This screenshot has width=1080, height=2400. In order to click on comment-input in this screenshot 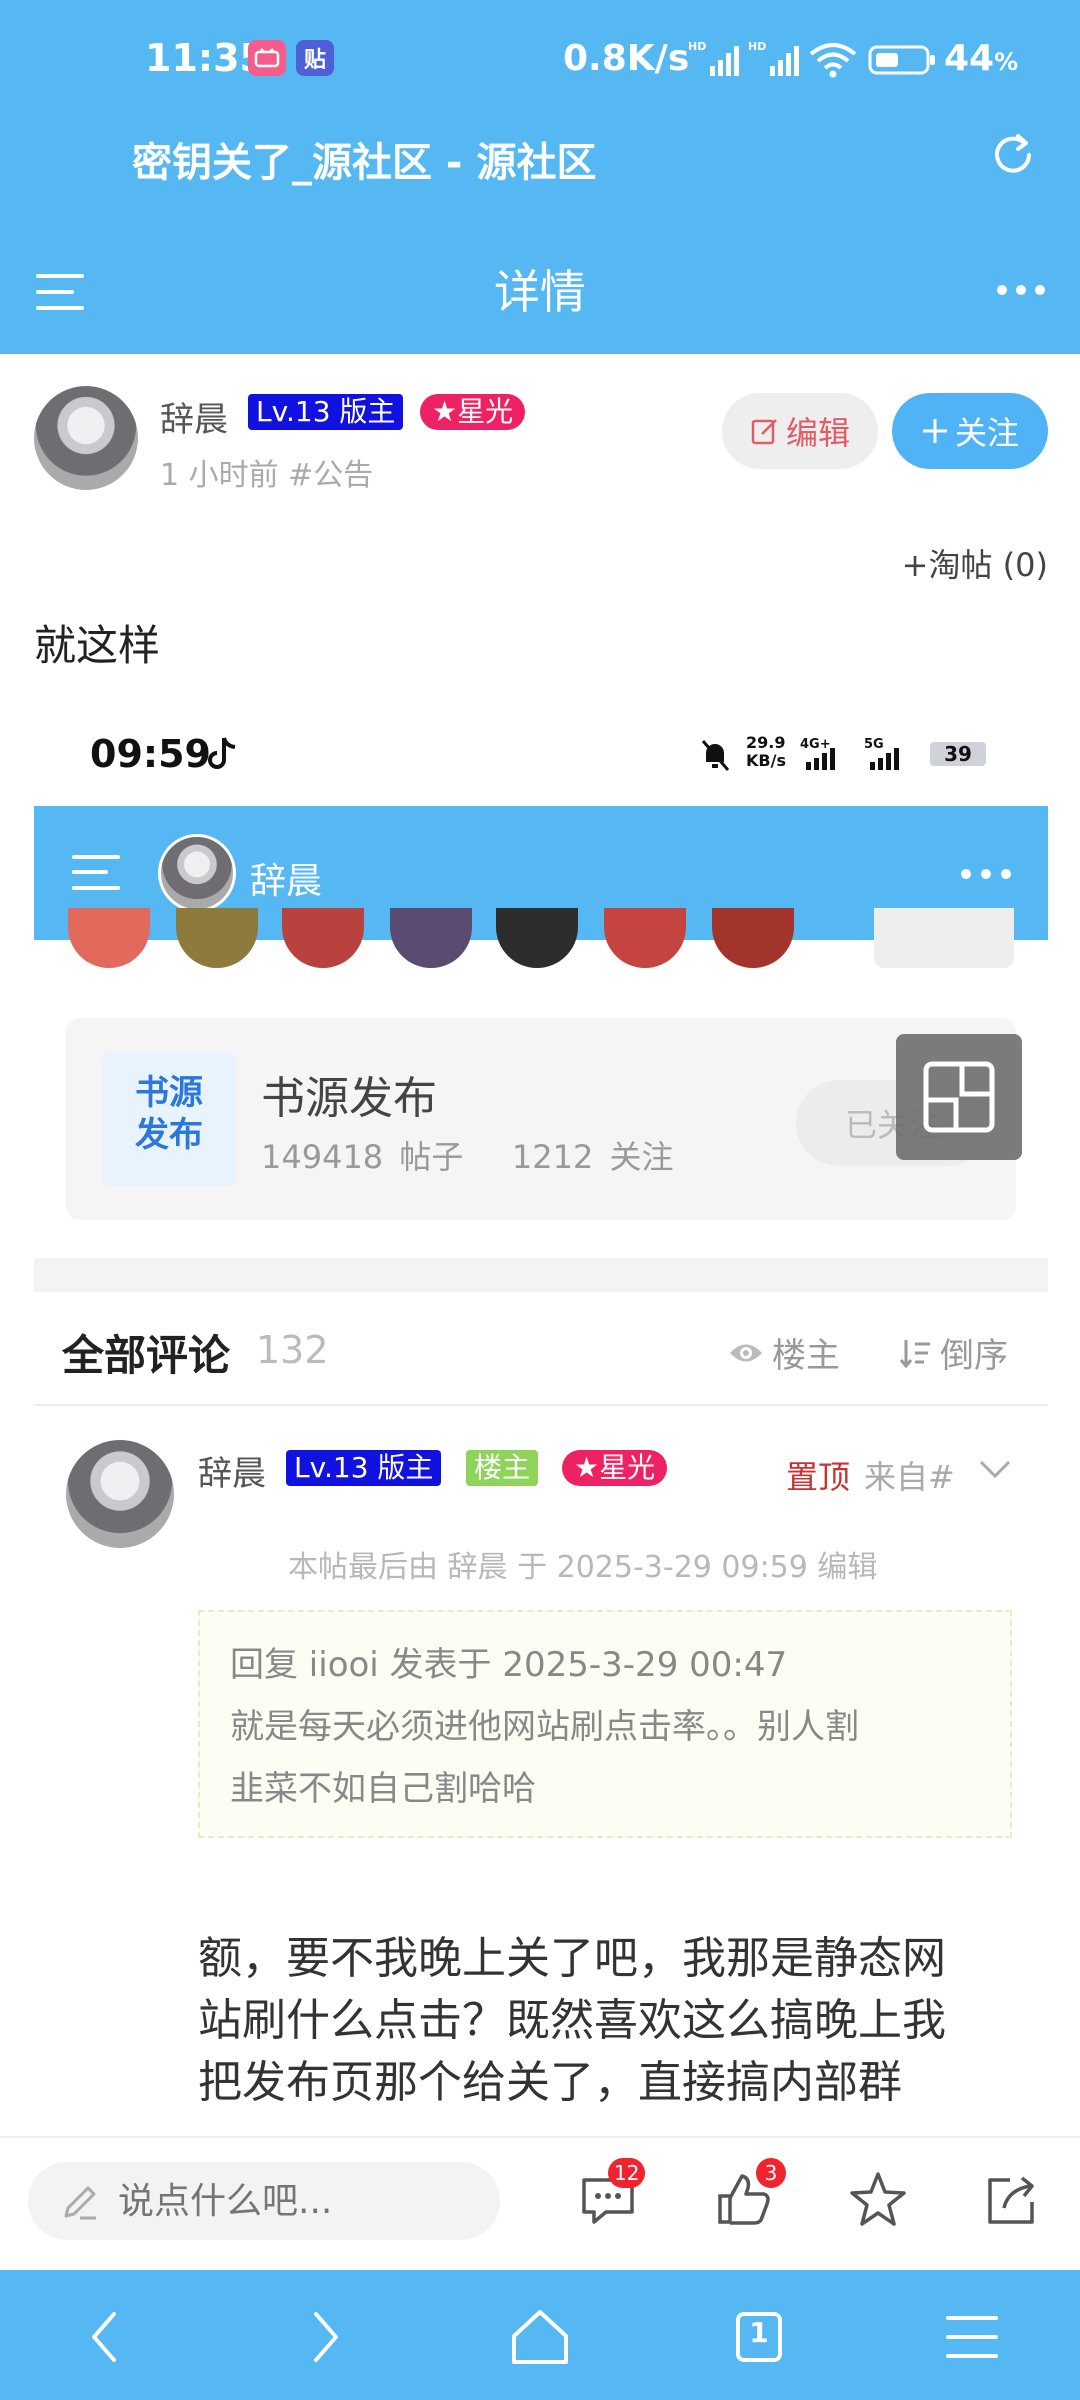, I will do `click(298, 2201)`.